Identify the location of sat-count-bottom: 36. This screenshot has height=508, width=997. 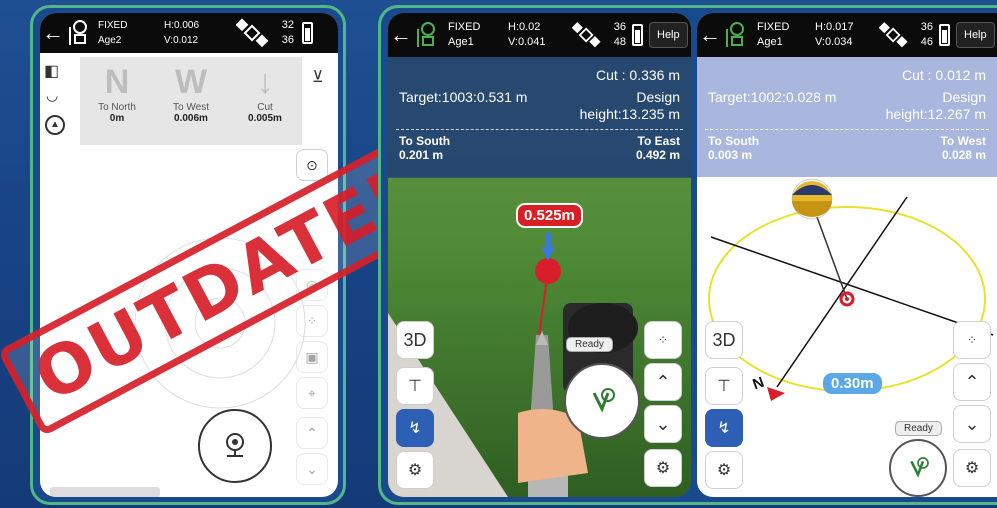
(287, 40).